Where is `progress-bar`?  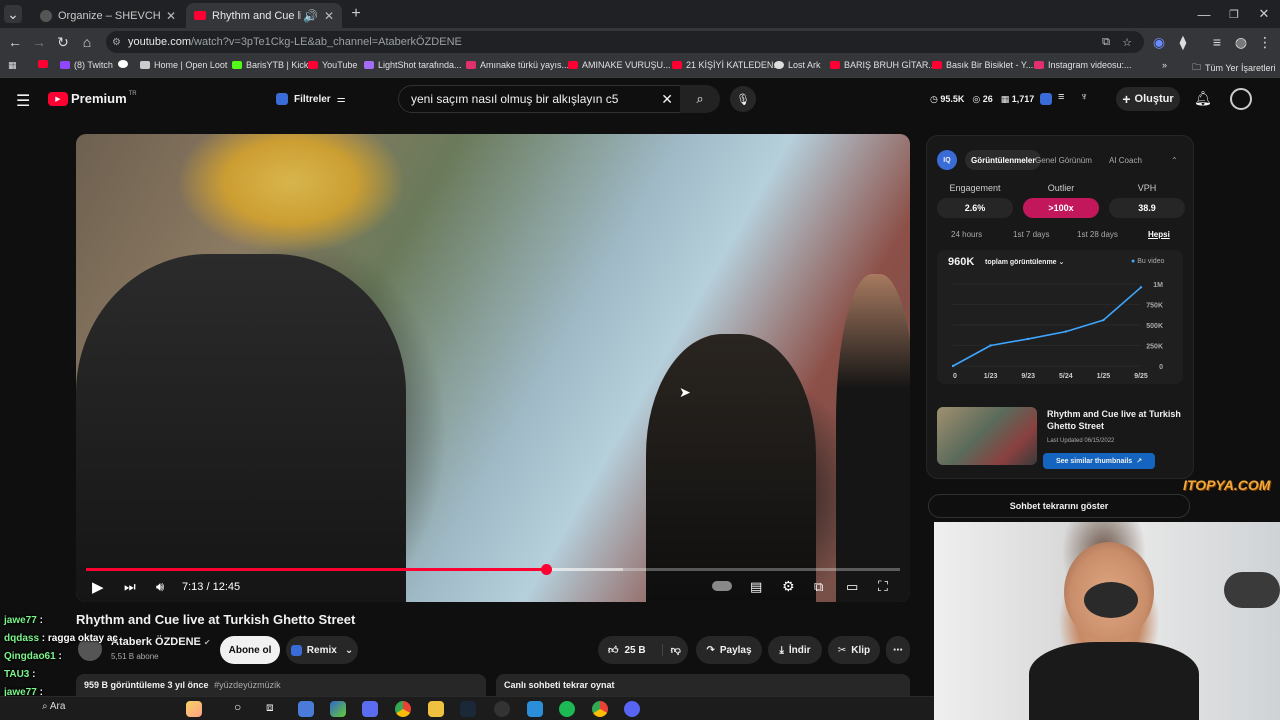
progress-bar is located at coordinates (493, 569).